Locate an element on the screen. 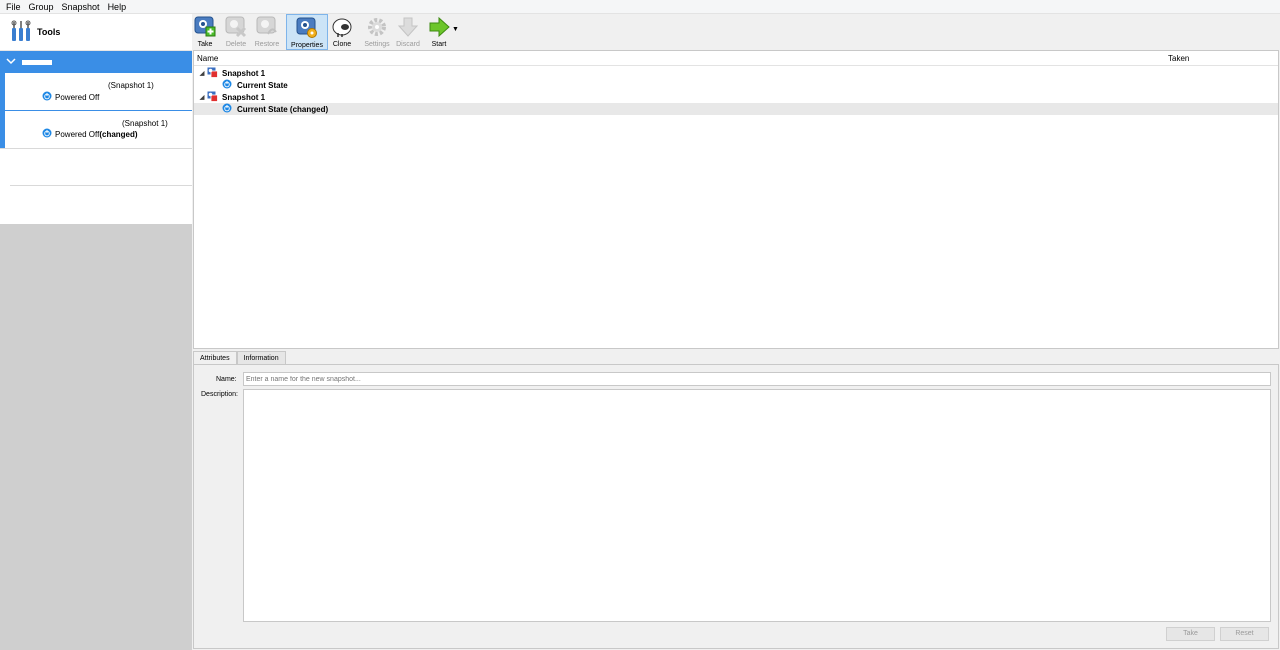 The width and height of the screenshot is (1280, 650). vm-group-header is located at coordinates (96, 62).